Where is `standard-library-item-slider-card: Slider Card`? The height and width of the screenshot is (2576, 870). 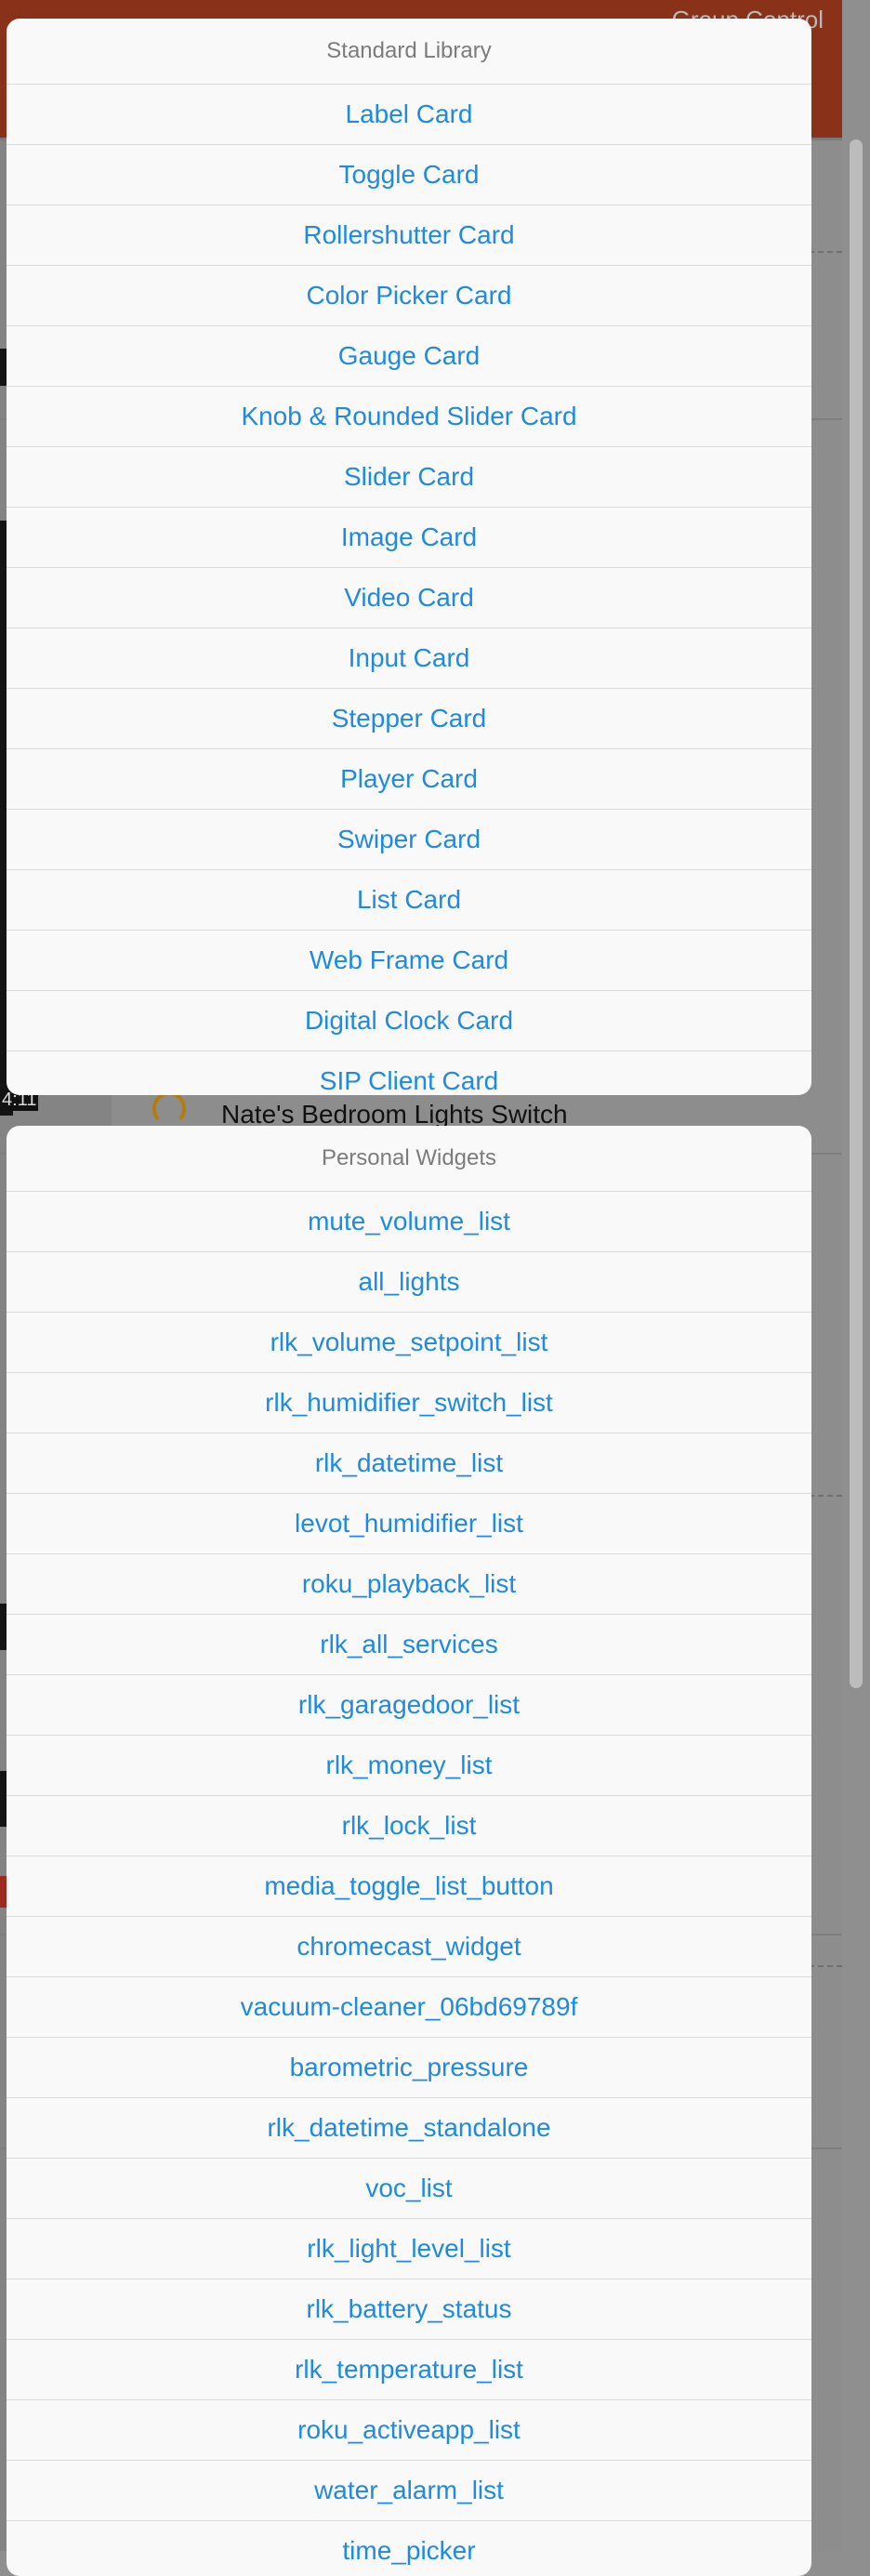
standard-library-item-slider-card: Slider Card is located at coordinates (409, 477).